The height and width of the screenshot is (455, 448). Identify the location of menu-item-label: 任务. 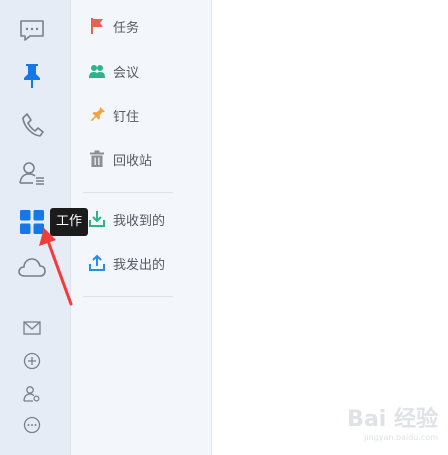
(126, 28).